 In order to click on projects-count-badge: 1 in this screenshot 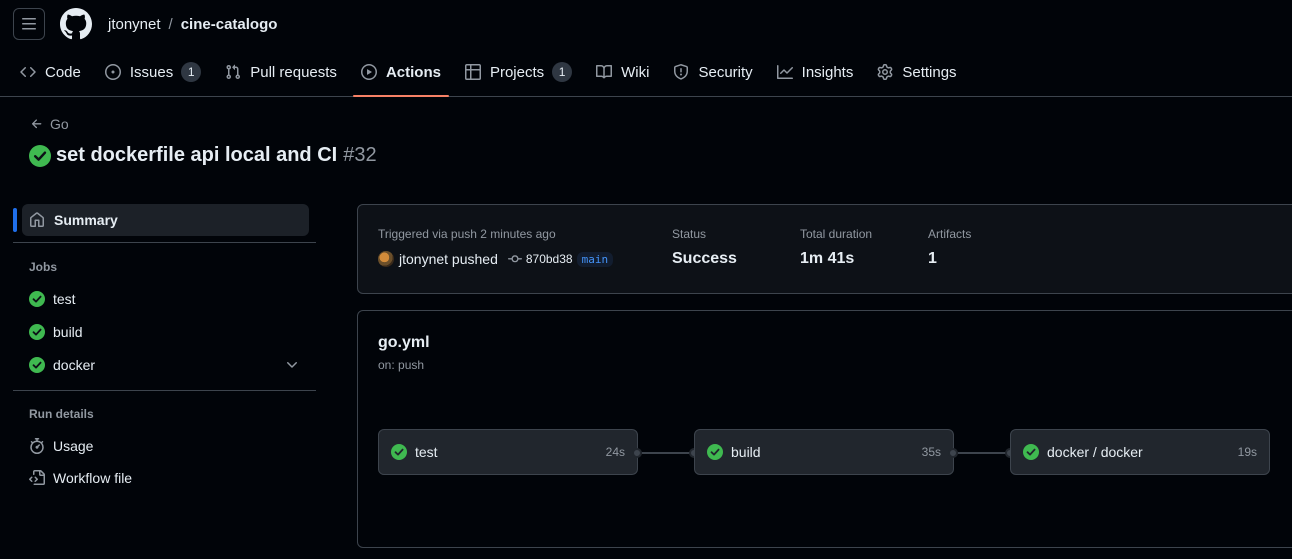, I will do `click(562, 72)`.